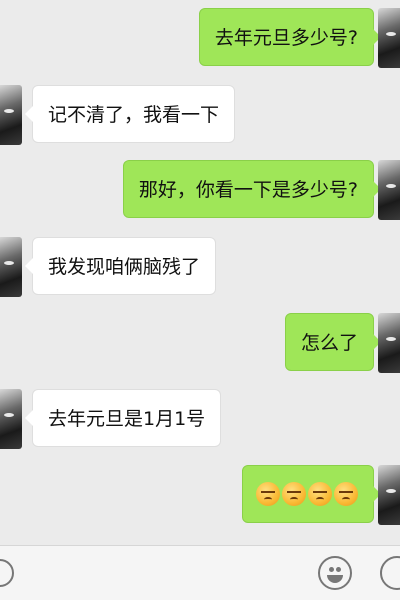 This screenshot has width=400, height=600. What do you see at coordinates (200, 495) in the screenshot?
I see `message-row` at bounding box center [200, 495].